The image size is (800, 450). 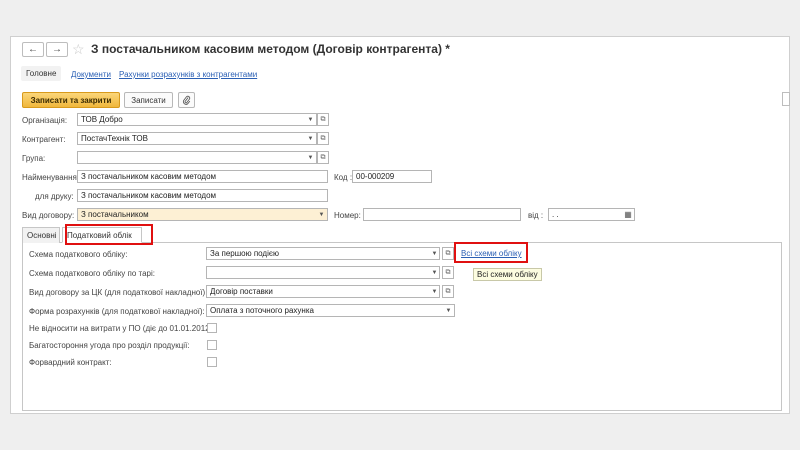 I want to click on highlight-box-tab, so click(x=109, y=234).